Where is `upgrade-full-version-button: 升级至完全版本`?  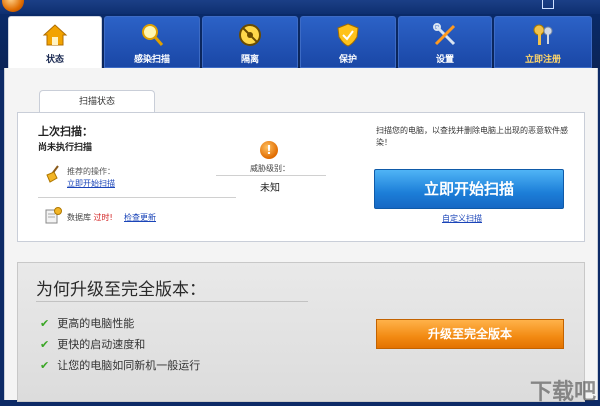
upgrade-full-version-button: 升级至完全版本 is located at coordinates (470, 334).